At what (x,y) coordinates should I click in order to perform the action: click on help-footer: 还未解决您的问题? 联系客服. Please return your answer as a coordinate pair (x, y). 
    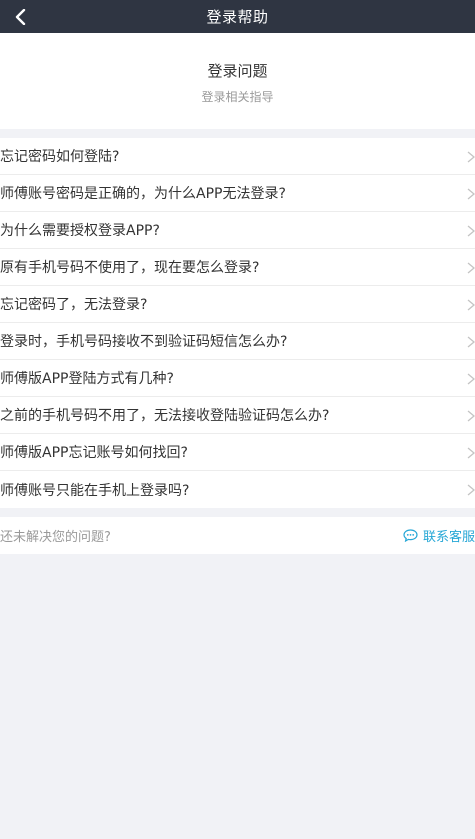
    Looking at the image, I should click on (237, 535).